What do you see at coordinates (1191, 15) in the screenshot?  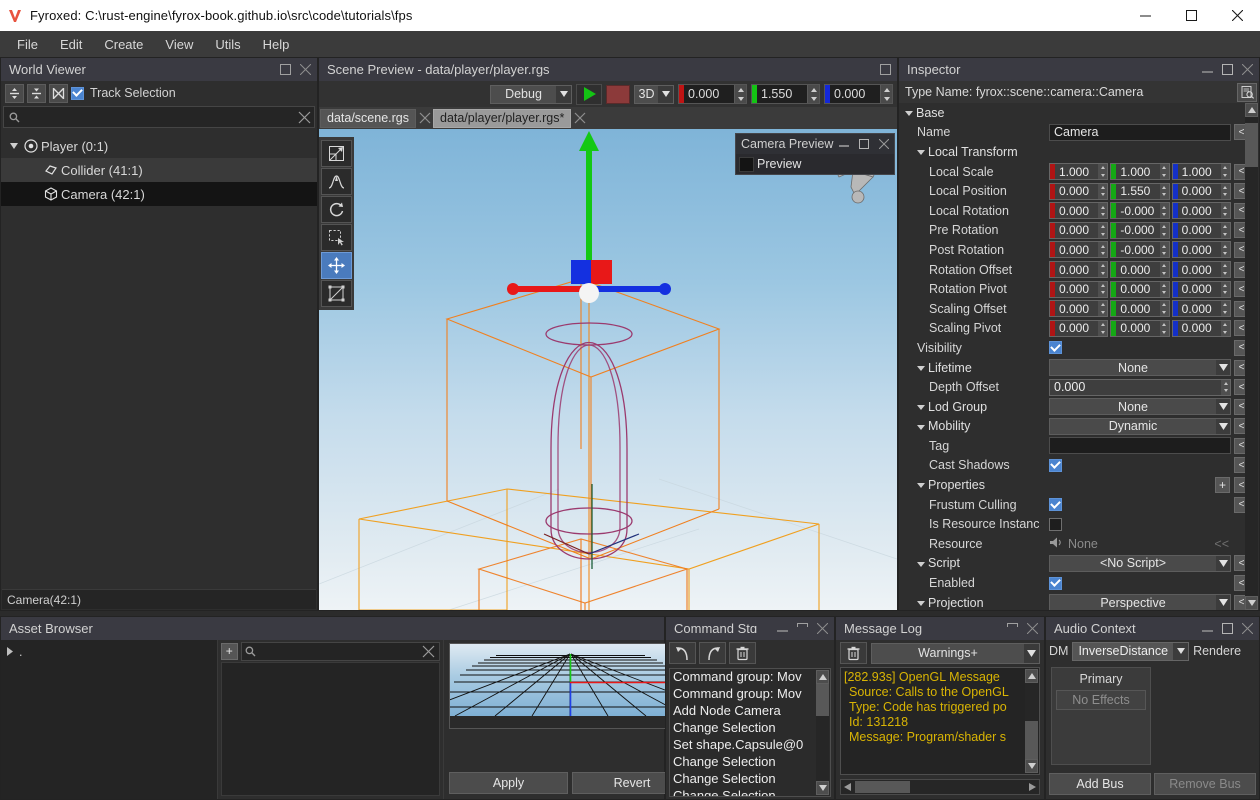 I see `window-maximize-button` at bounding box center [1191, 15].